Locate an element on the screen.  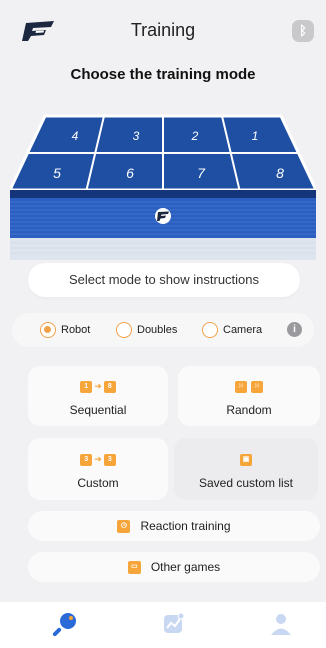
saved-custom-card: ▣ Saved custom list is located at coordinates (246, 469).